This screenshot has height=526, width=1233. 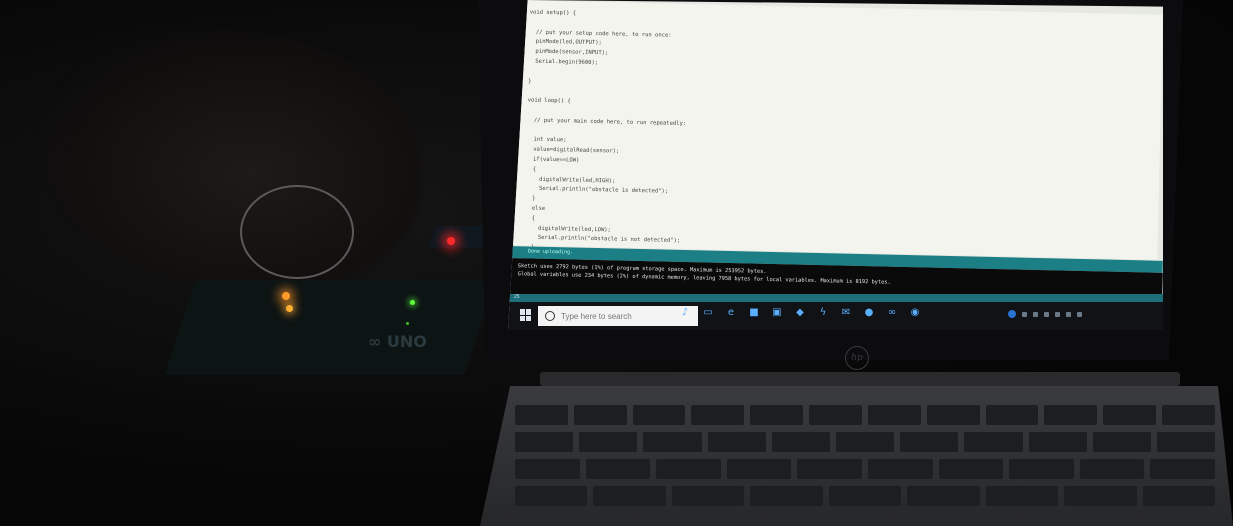 I want to click on store-icon: ▣, so click(x=777, y=313).